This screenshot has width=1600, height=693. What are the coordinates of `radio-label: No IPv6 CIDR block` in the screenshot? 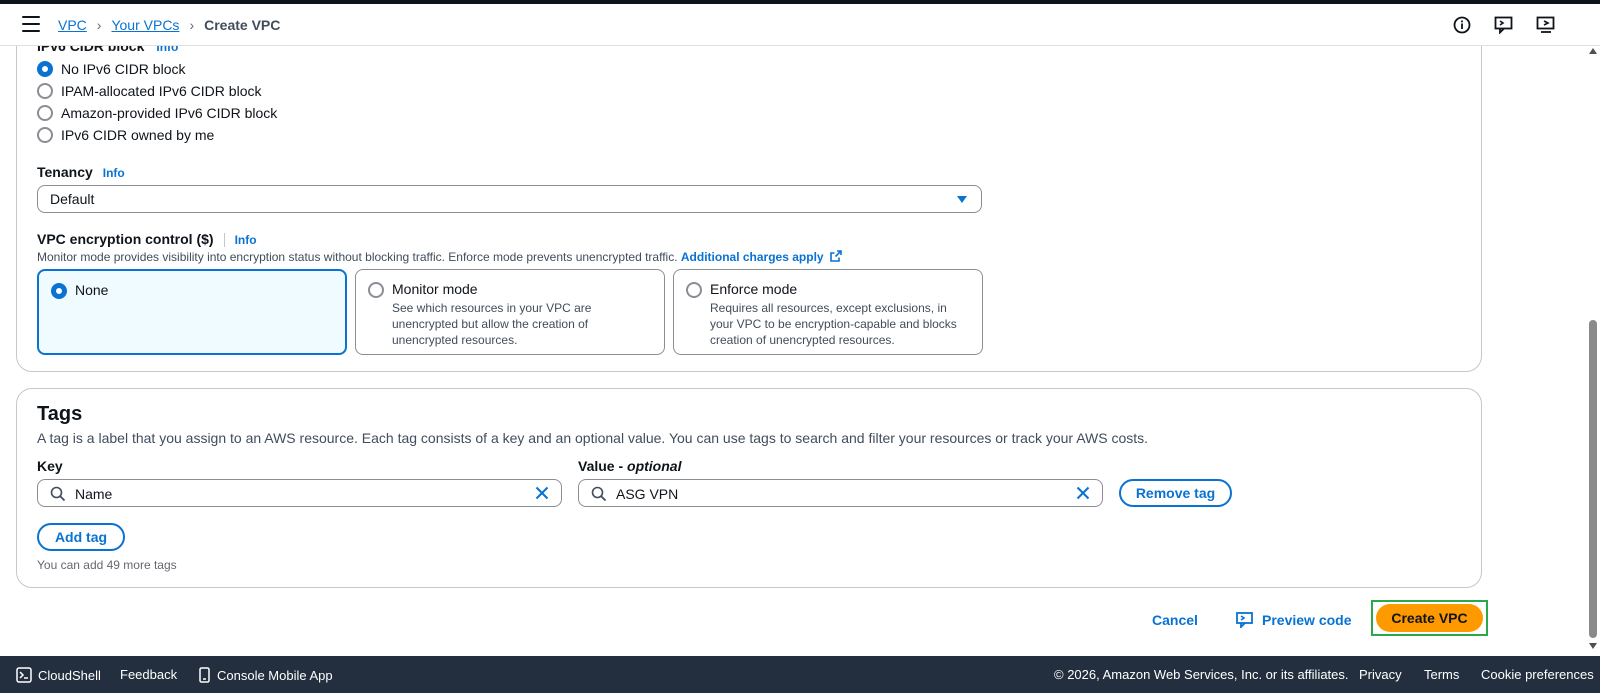 It's located at (123, 69).